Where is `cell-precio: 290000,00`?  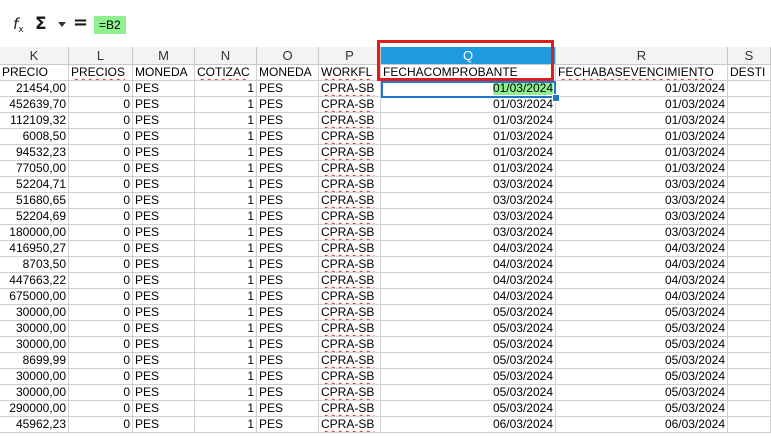
cell-precio: 290000,00 is located at coordinates (34, 409).